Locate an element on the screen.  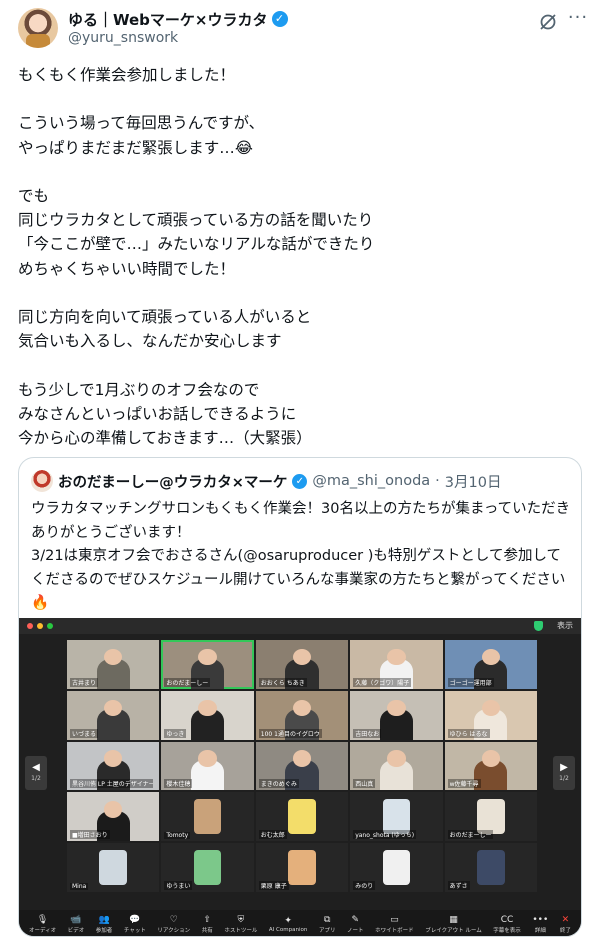
toolbar-label: オーディオ is located at coordinates (43, 930).